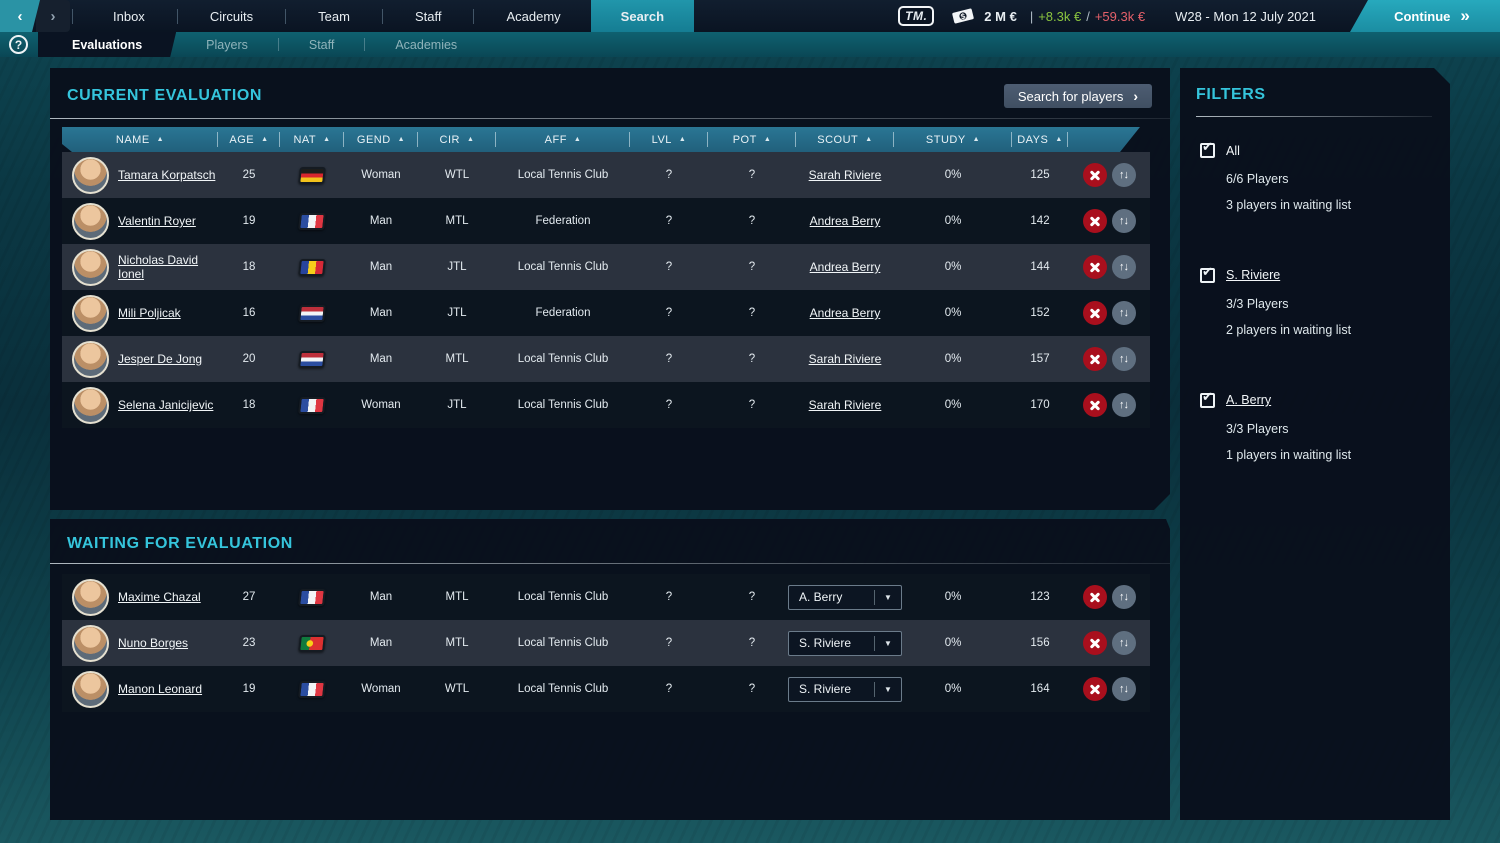  What do you see at coordinates (563, 267) in the screenshot?
I see `affiliation-cell: Local Tennis Club` at bounding box center [563, 267].